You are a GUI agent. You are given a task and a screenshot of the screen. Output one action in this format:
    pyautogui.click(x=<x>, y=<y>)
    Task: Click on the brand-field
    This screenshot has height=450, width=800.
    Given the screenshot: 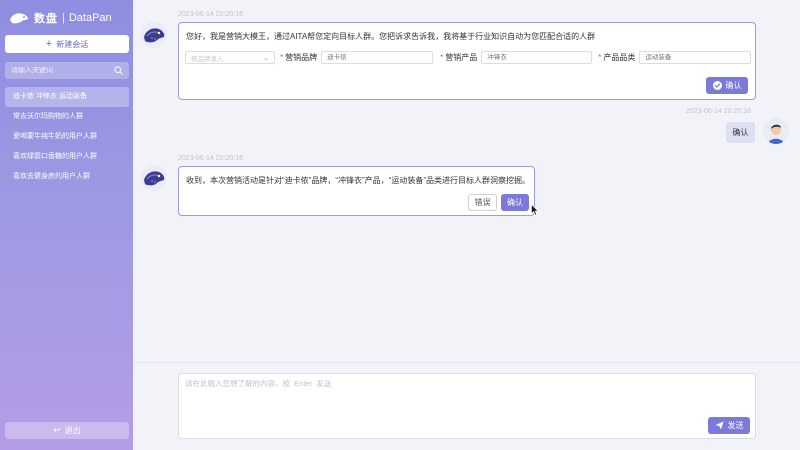 What is the action you would take?
    pyautogui.click(x=377, y=57)
    